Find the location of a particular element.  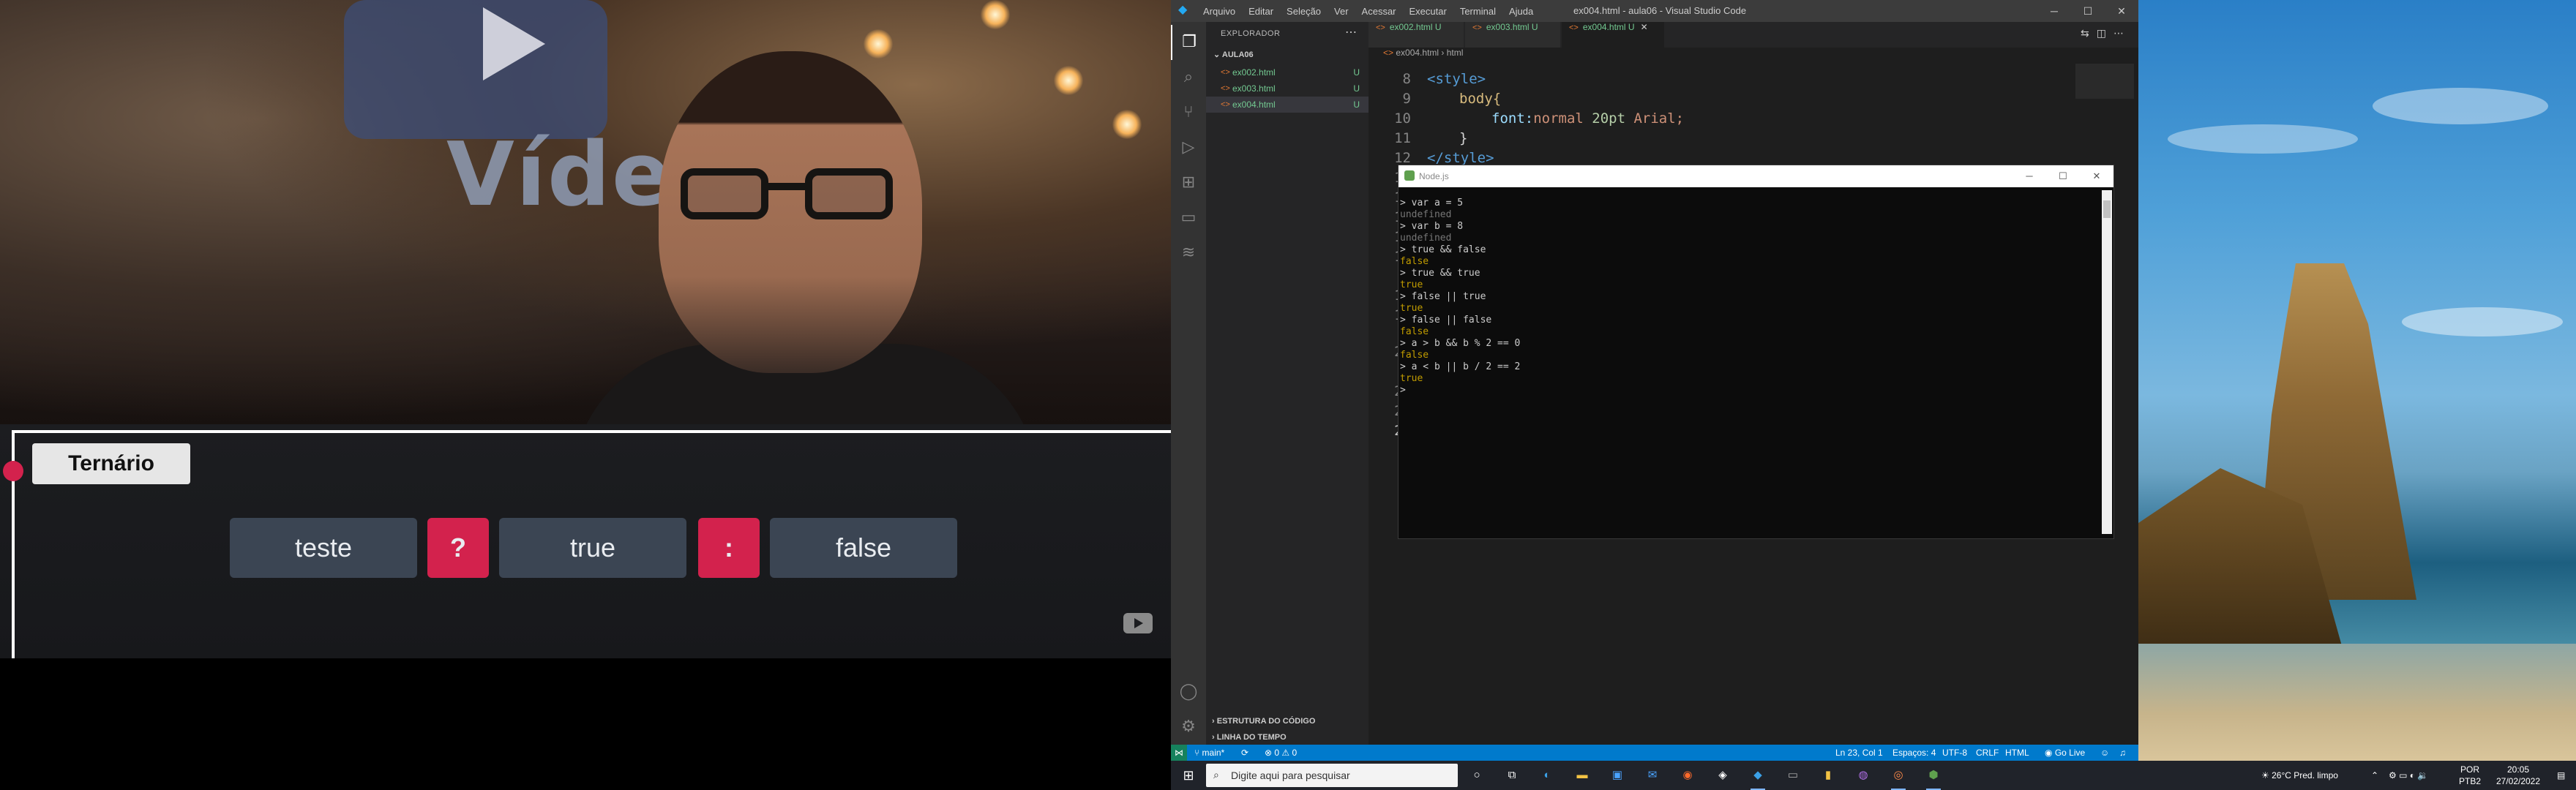

console-line: > true && true is located at coordinates (1440, 273).